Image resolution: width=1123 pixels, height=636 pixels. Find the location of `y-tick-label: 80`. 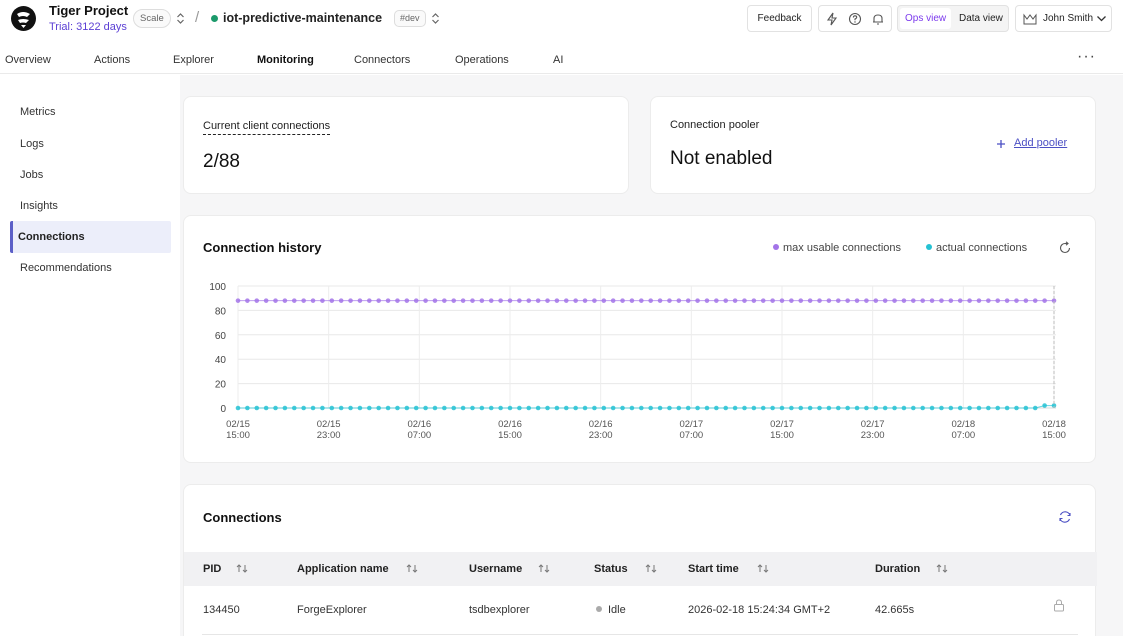

y-tick-label: 80 is located at coordinates (221, 311).